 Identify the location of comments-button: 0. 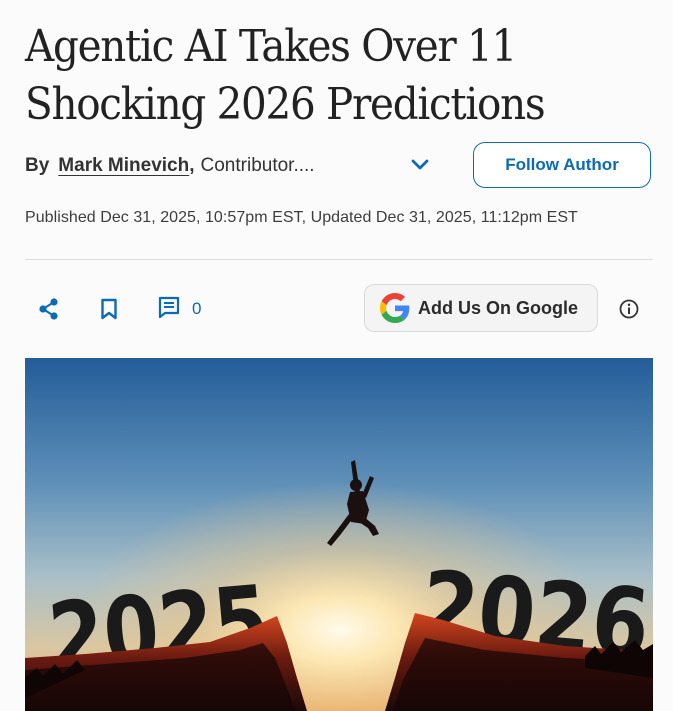
(179, 309).